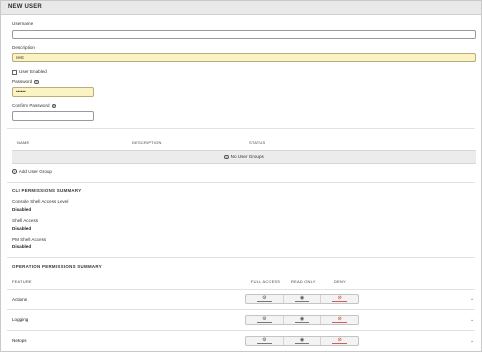 The width and height of the screenshot is (482, 352). I want to click on username-field, so click(244, 34).